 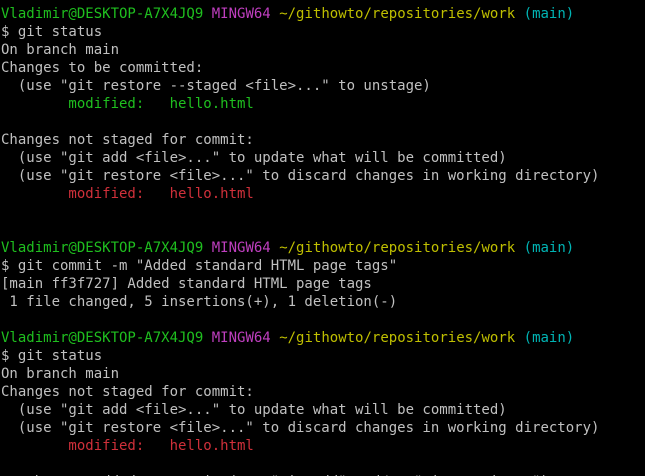 I want to click on output-text: Changes to be committed:, so click(x=102, y=68).